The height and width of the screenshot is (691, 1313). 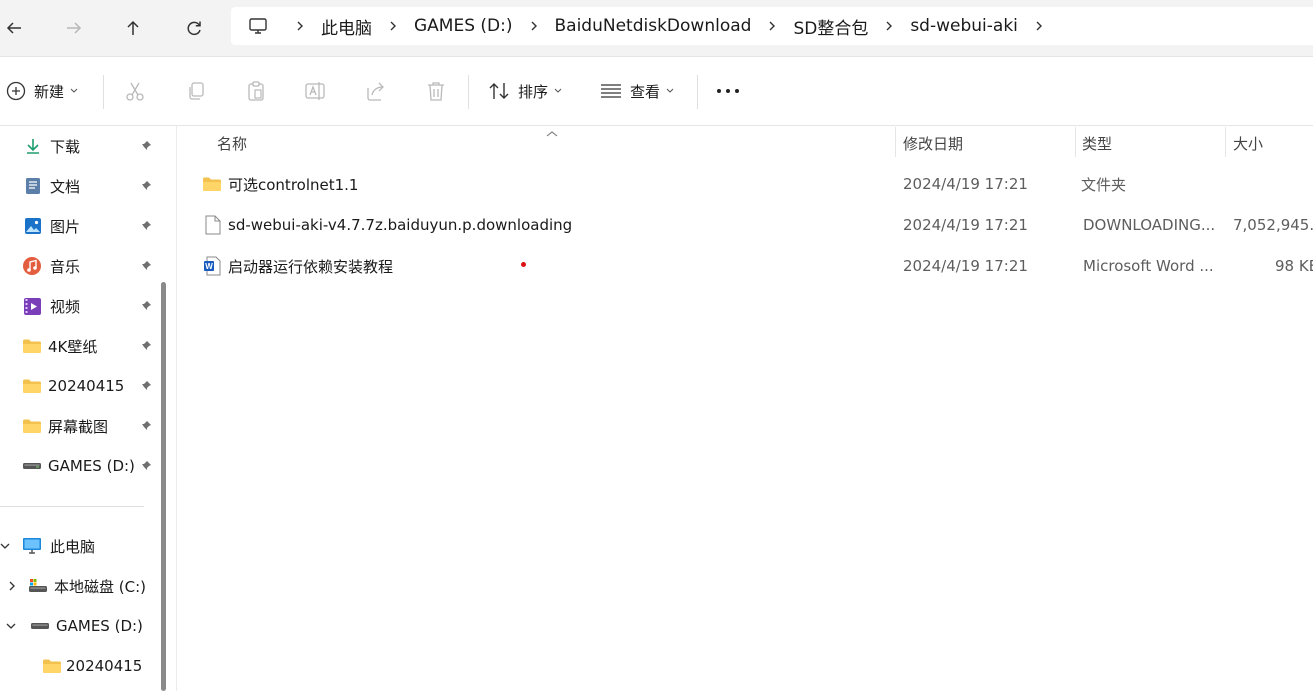 I want to click on sidebar-divider, so click(x=72, y=506).